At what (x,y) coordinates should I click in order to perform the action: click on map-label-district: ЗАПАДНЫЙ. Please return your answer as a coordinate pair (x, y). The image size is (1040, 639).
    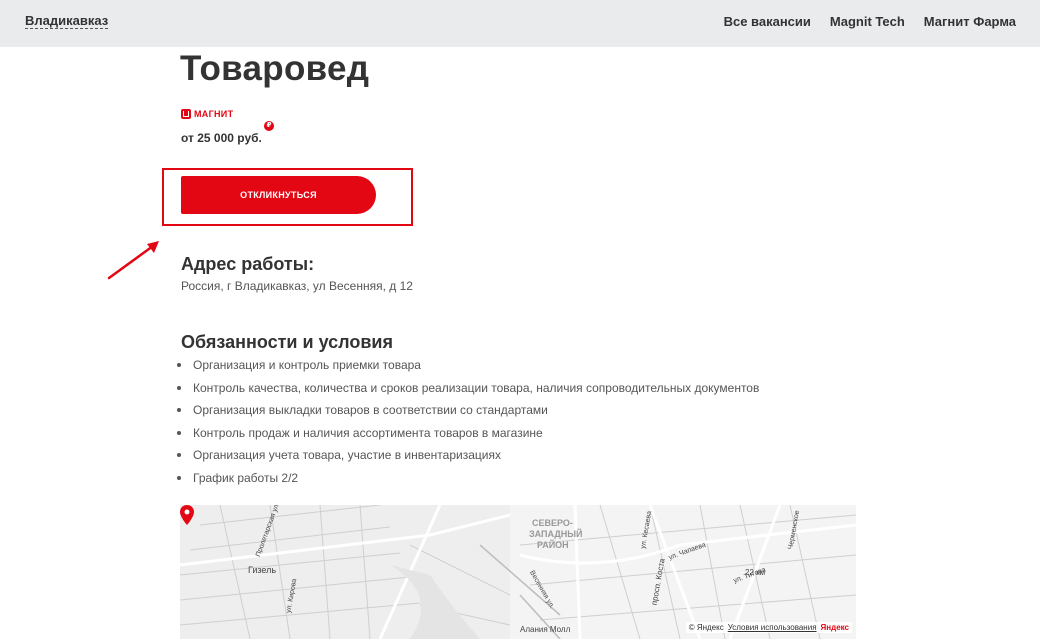
    Looking at the image, I should click on (556, 534).